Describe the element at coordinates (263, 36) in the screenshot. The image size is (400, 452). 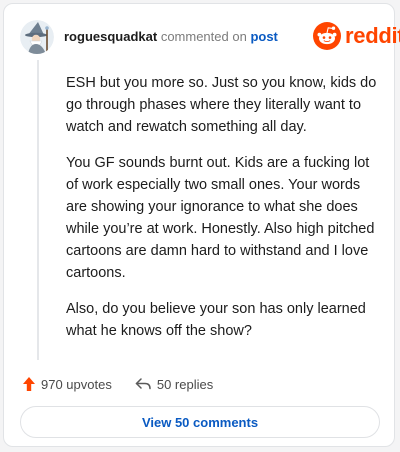
I see `post-link: post` at that location.